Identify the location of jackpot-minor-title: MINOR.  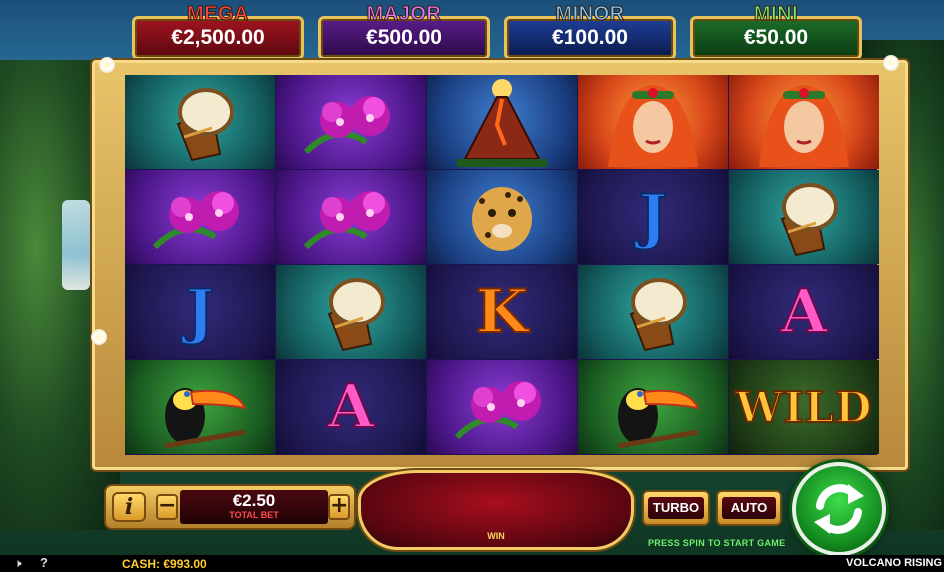
(590, 14).